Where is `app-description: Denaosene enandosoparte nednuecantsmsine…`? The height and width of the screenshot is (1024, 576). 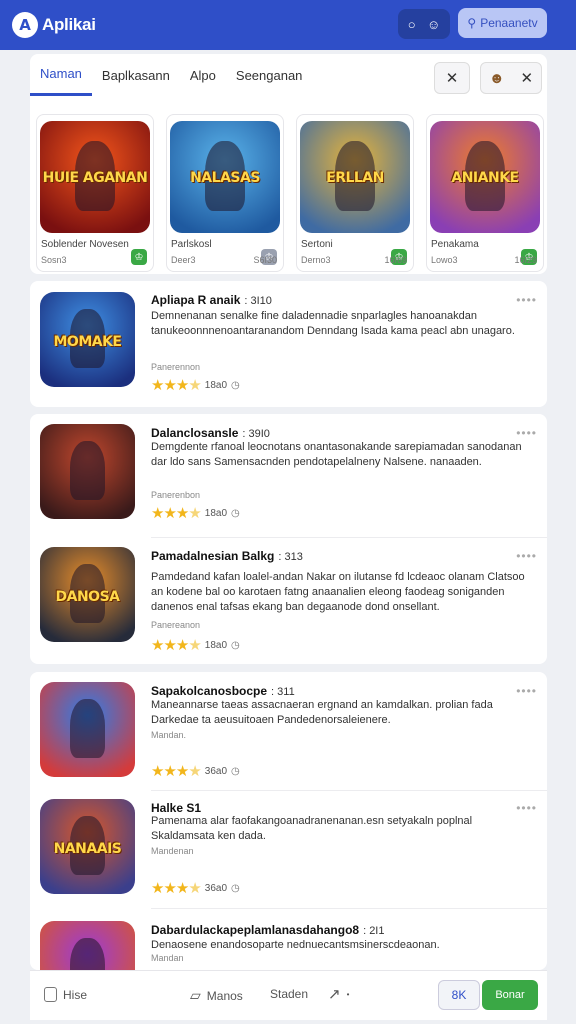
app-description: Denaosene enandosoparte nednuecantsmsine… is located at coordinates (295, 945).